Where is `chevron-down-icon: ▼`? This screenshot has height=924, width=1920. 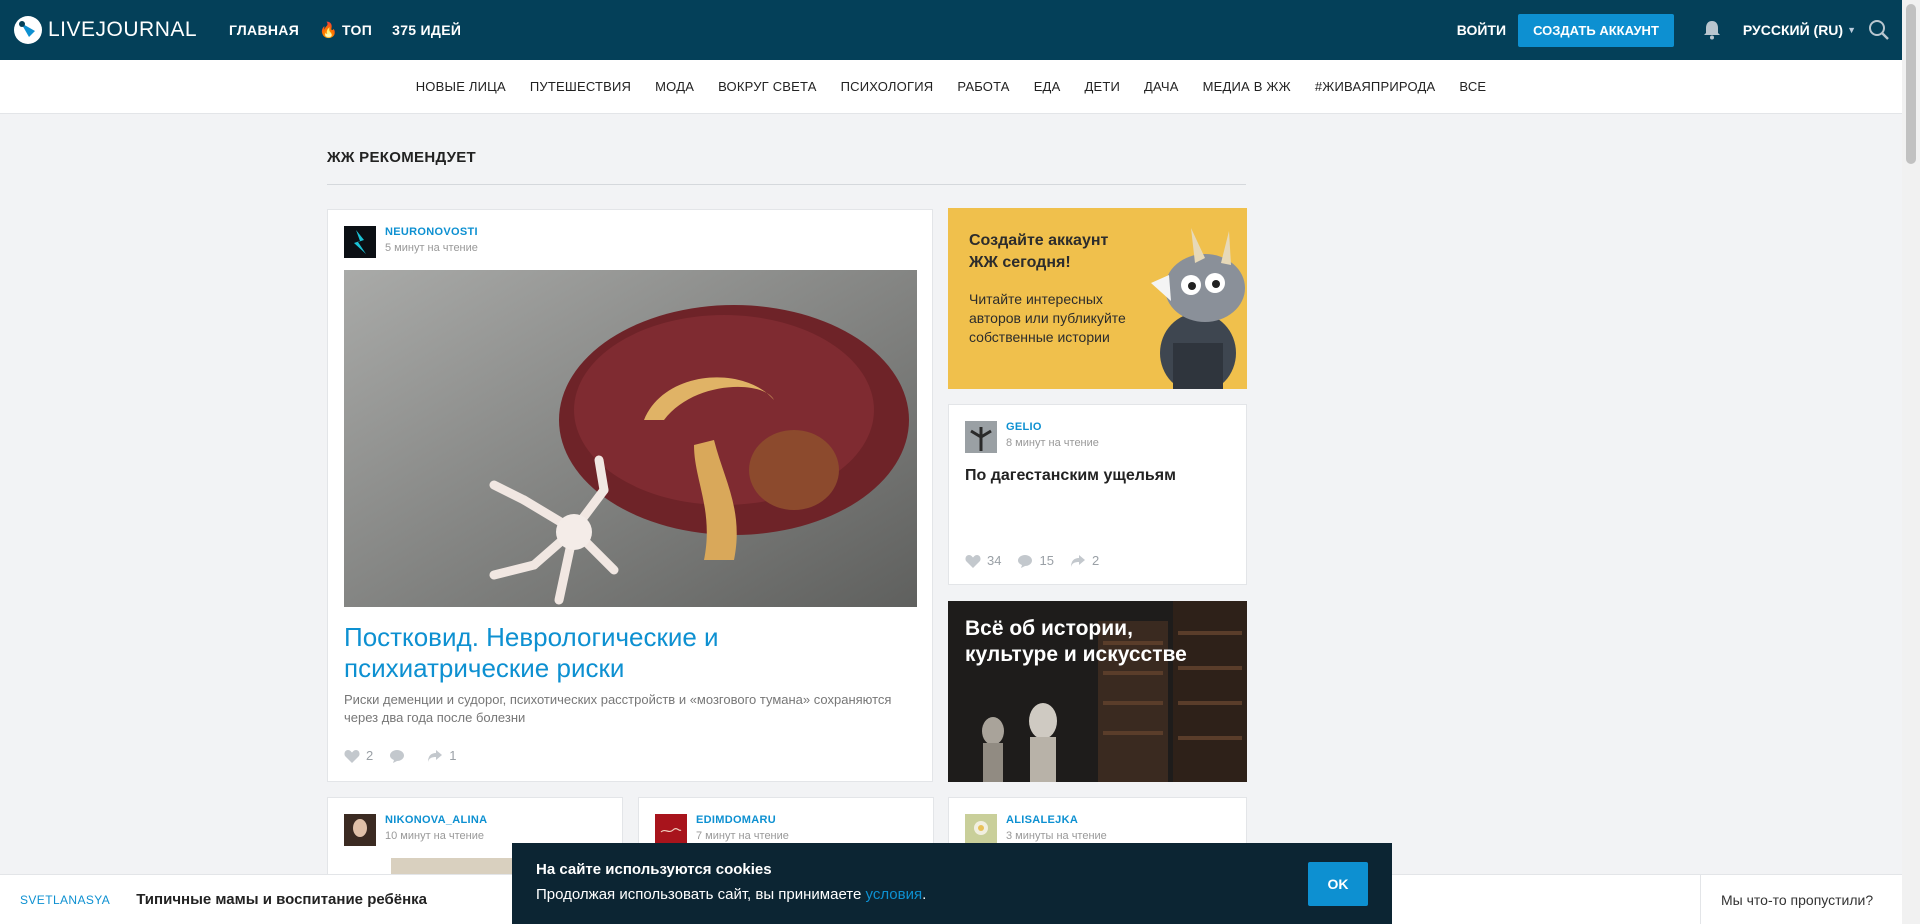
chevron-down-icon: ▼ is located at coordinates (1851, 30).